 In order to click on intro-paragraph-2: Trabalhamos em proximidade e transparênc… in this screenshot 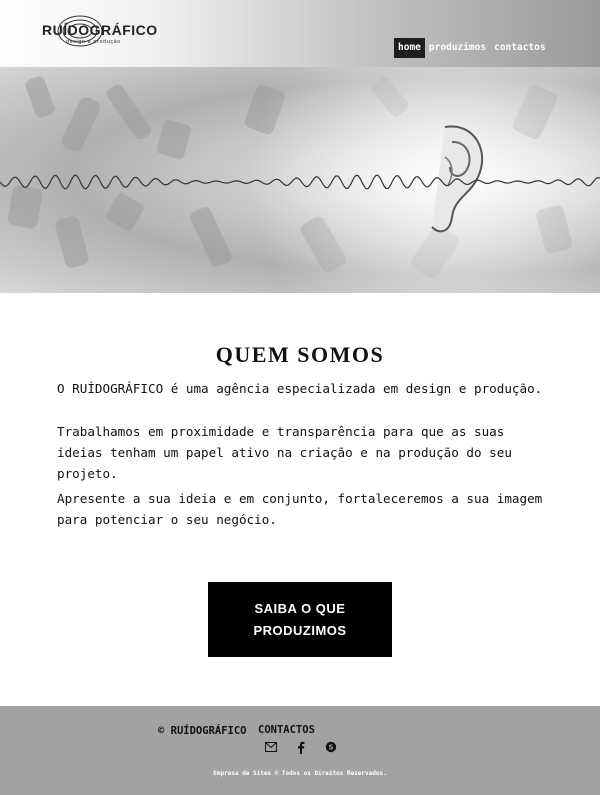, I will do `click(284, 452)`.